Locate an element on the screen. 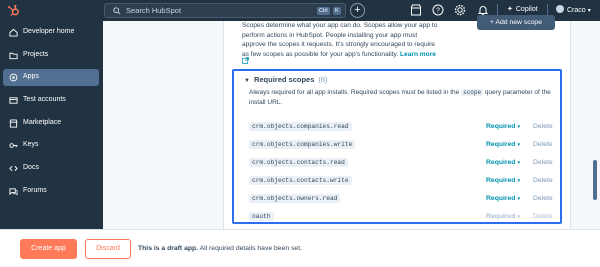  create-new-button: + is located at coordinates (357, 10).